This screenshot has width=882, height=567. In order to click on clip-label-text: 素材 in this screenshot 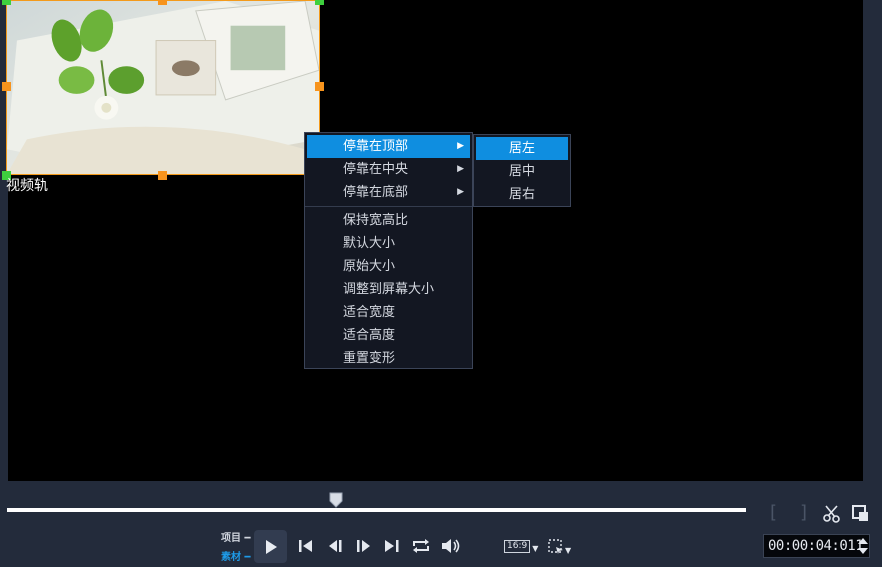, I will do `click(231, 557)`.